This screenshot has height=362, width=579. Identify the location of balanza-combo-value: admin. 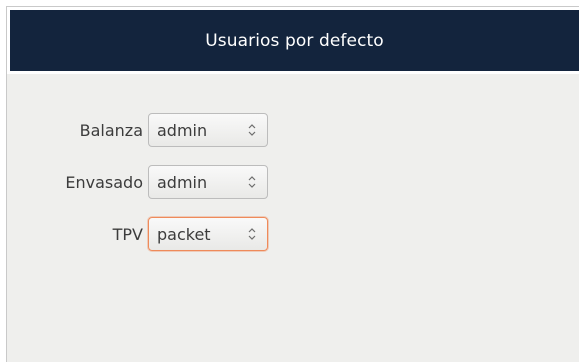
(182, 130).